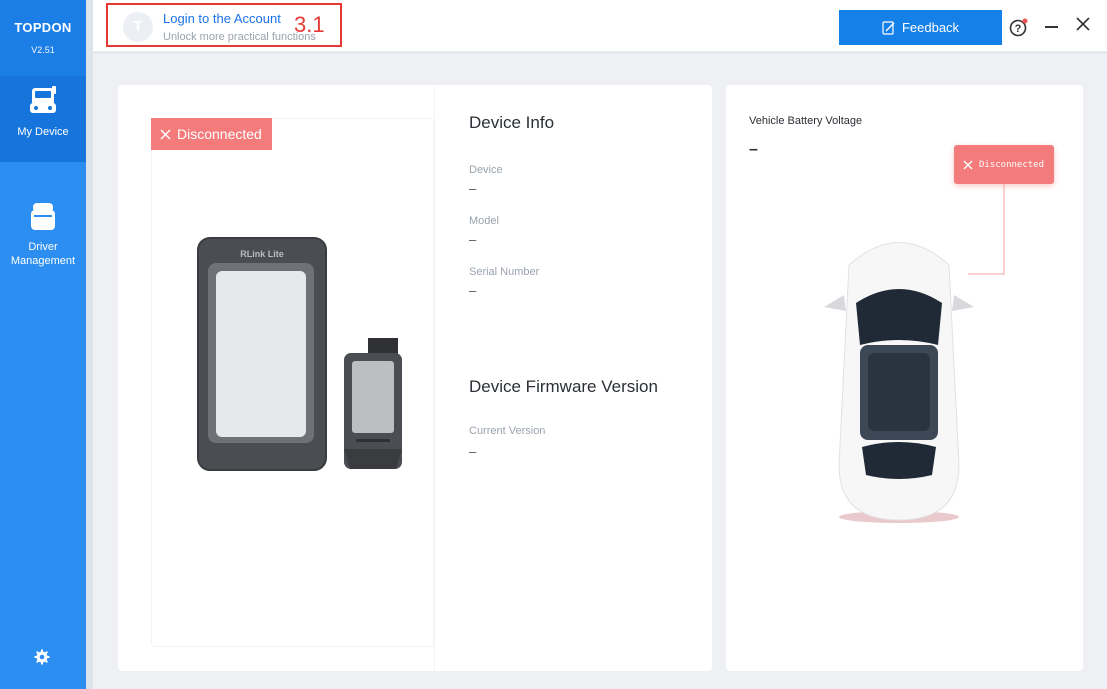  What do you see at coordinates (262, 254) in the screenshot?
I see `device-product-label: RLink Lite` at bounding box center [262, 254].